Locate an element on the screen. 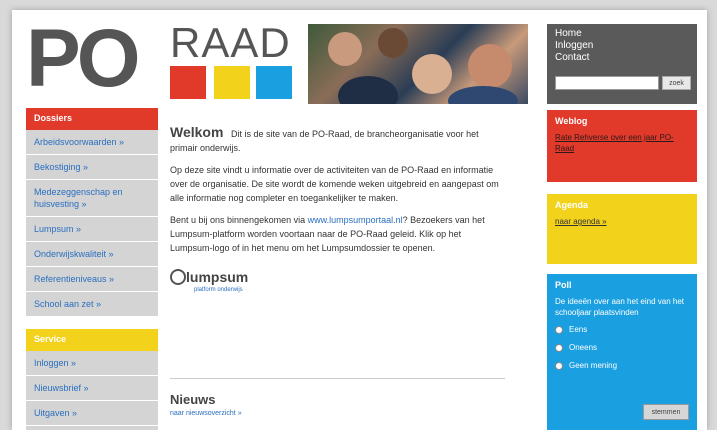  sidebar-item-referentieniveaus: Referentieniveaus » is located at coordinates (92, 279).